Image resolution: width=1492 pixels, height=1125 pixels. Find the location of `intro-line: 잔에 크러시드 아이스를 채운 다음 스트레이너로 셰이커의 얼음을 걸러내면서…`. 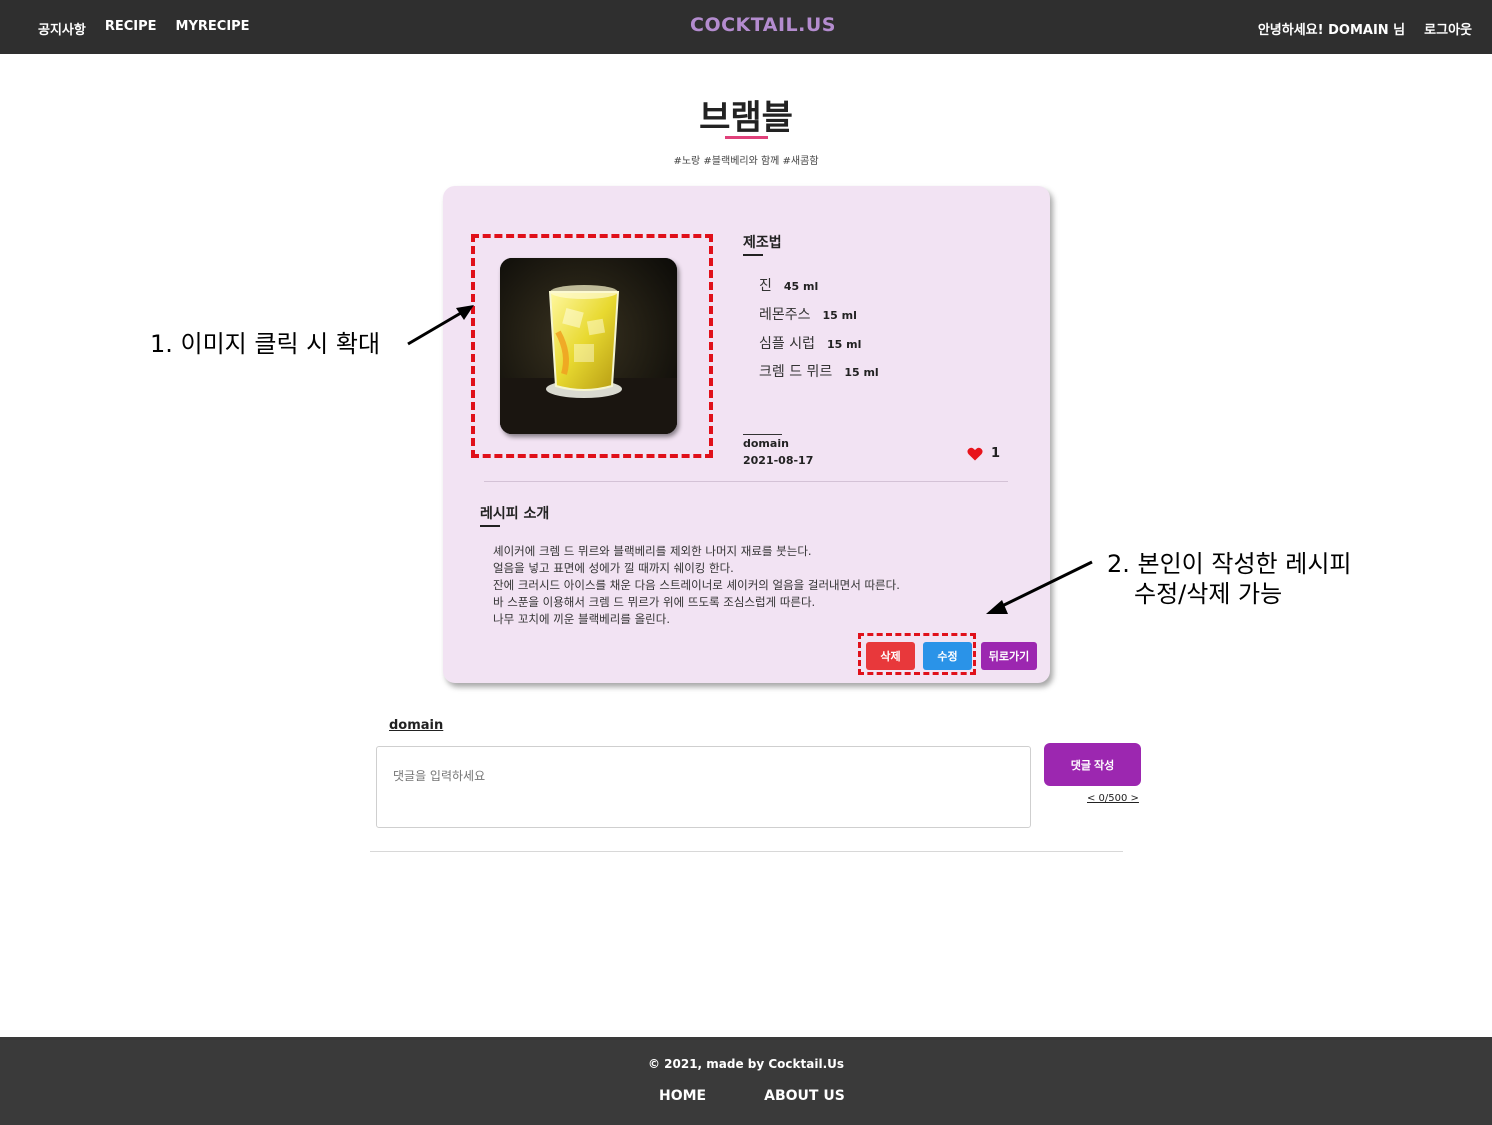

intro-line: 잔에 크러시드 아이스를 채운 다음 스트레이너로 셰이커의 얼음을 걸러내면서… is located at coordinates (696, 585).